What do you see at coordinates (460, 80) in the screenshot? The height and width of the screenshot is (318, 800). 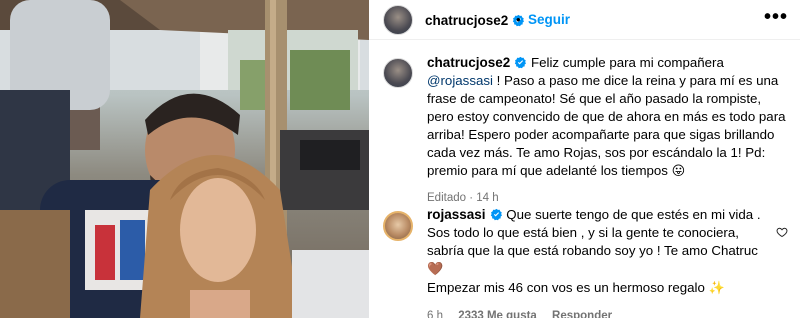 I see `caption-mention-link: @rojassasi` at bounding box center [460, 80].